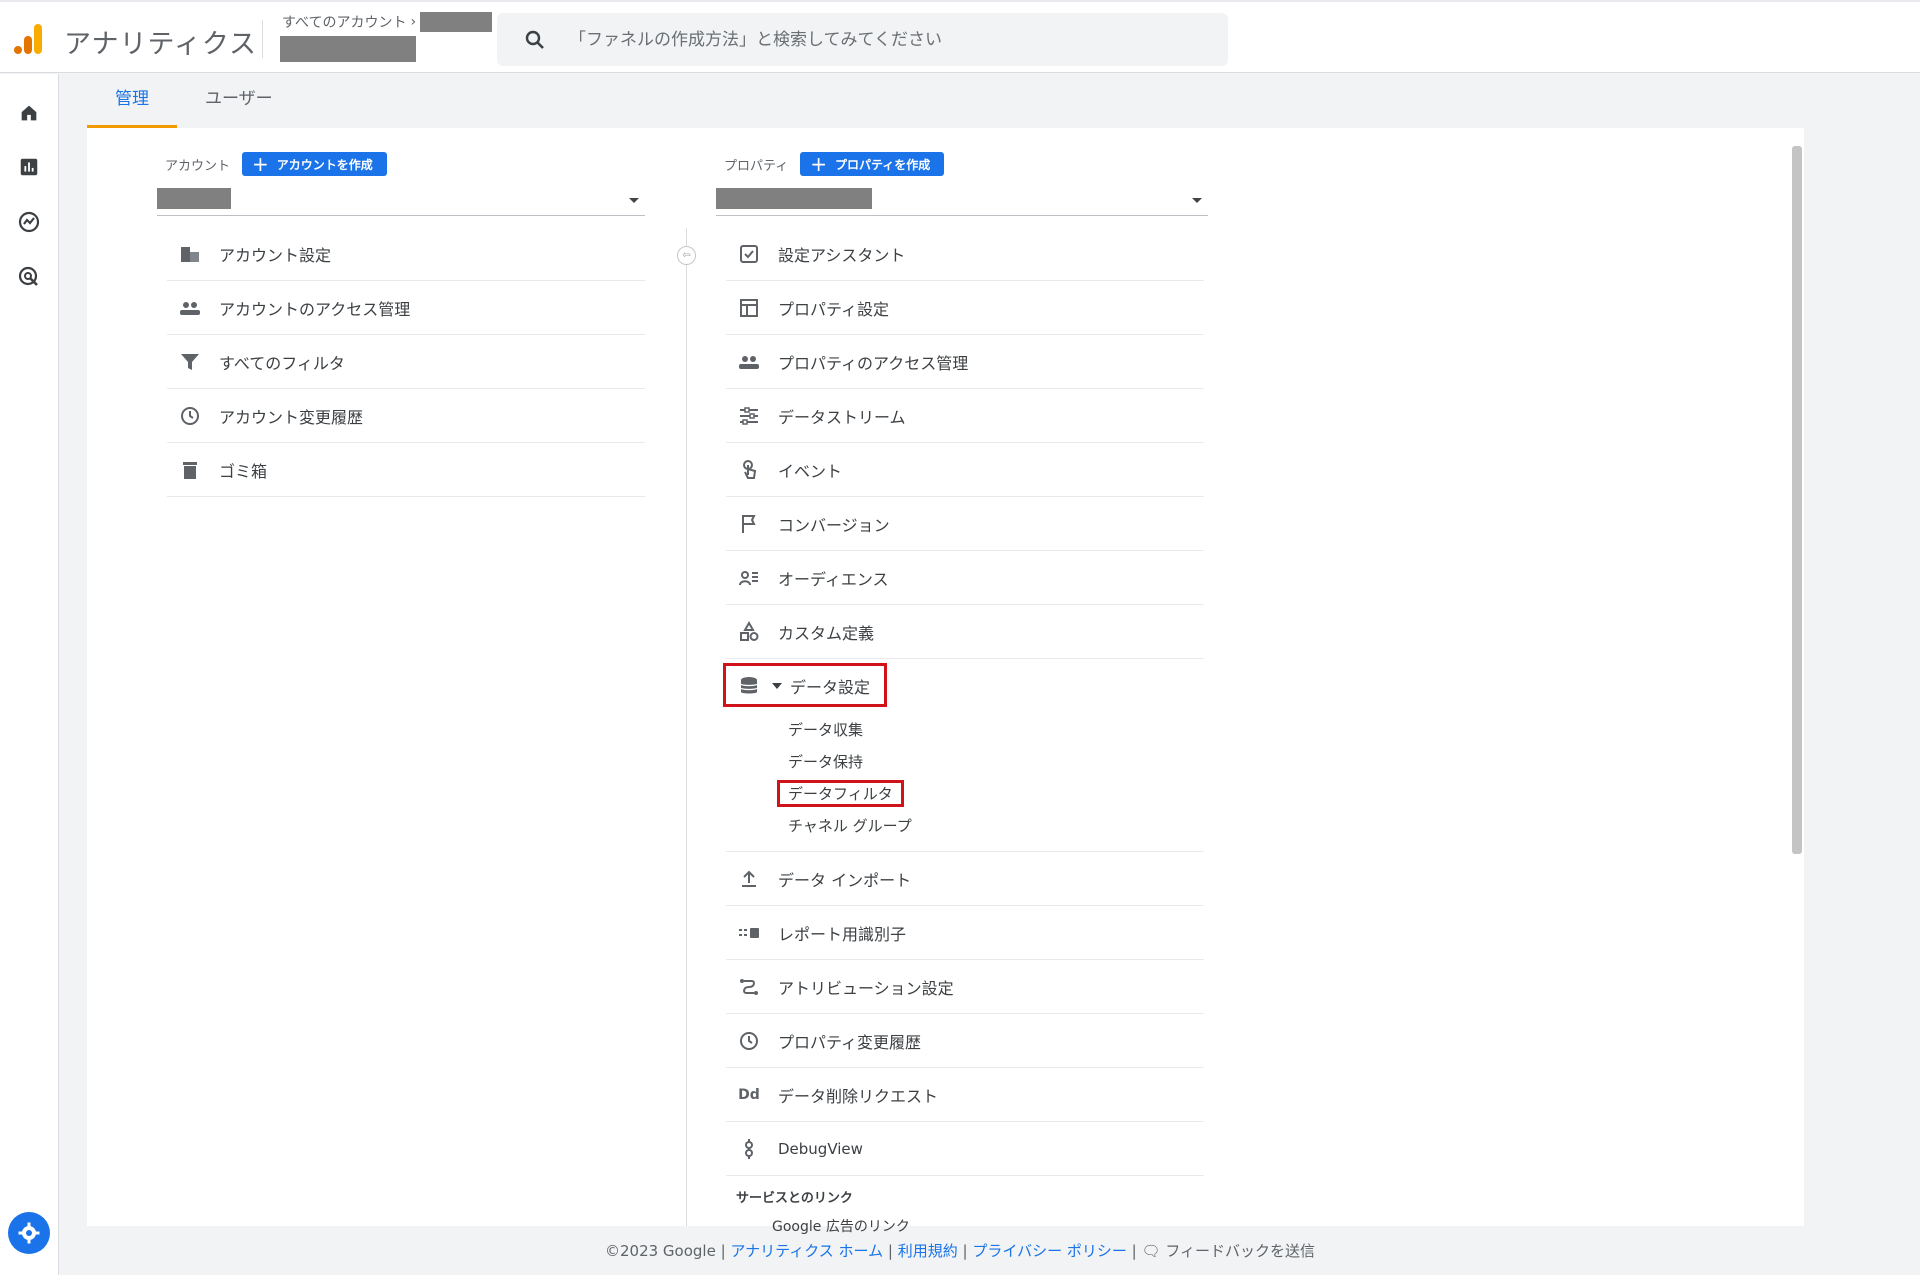 Image resolution: width=1920 pixels, height=1275 pixels. Describe the element at coordinates (866, 988) in the screenshot. I see `property-item-label: アトリビューション設定` at that location.